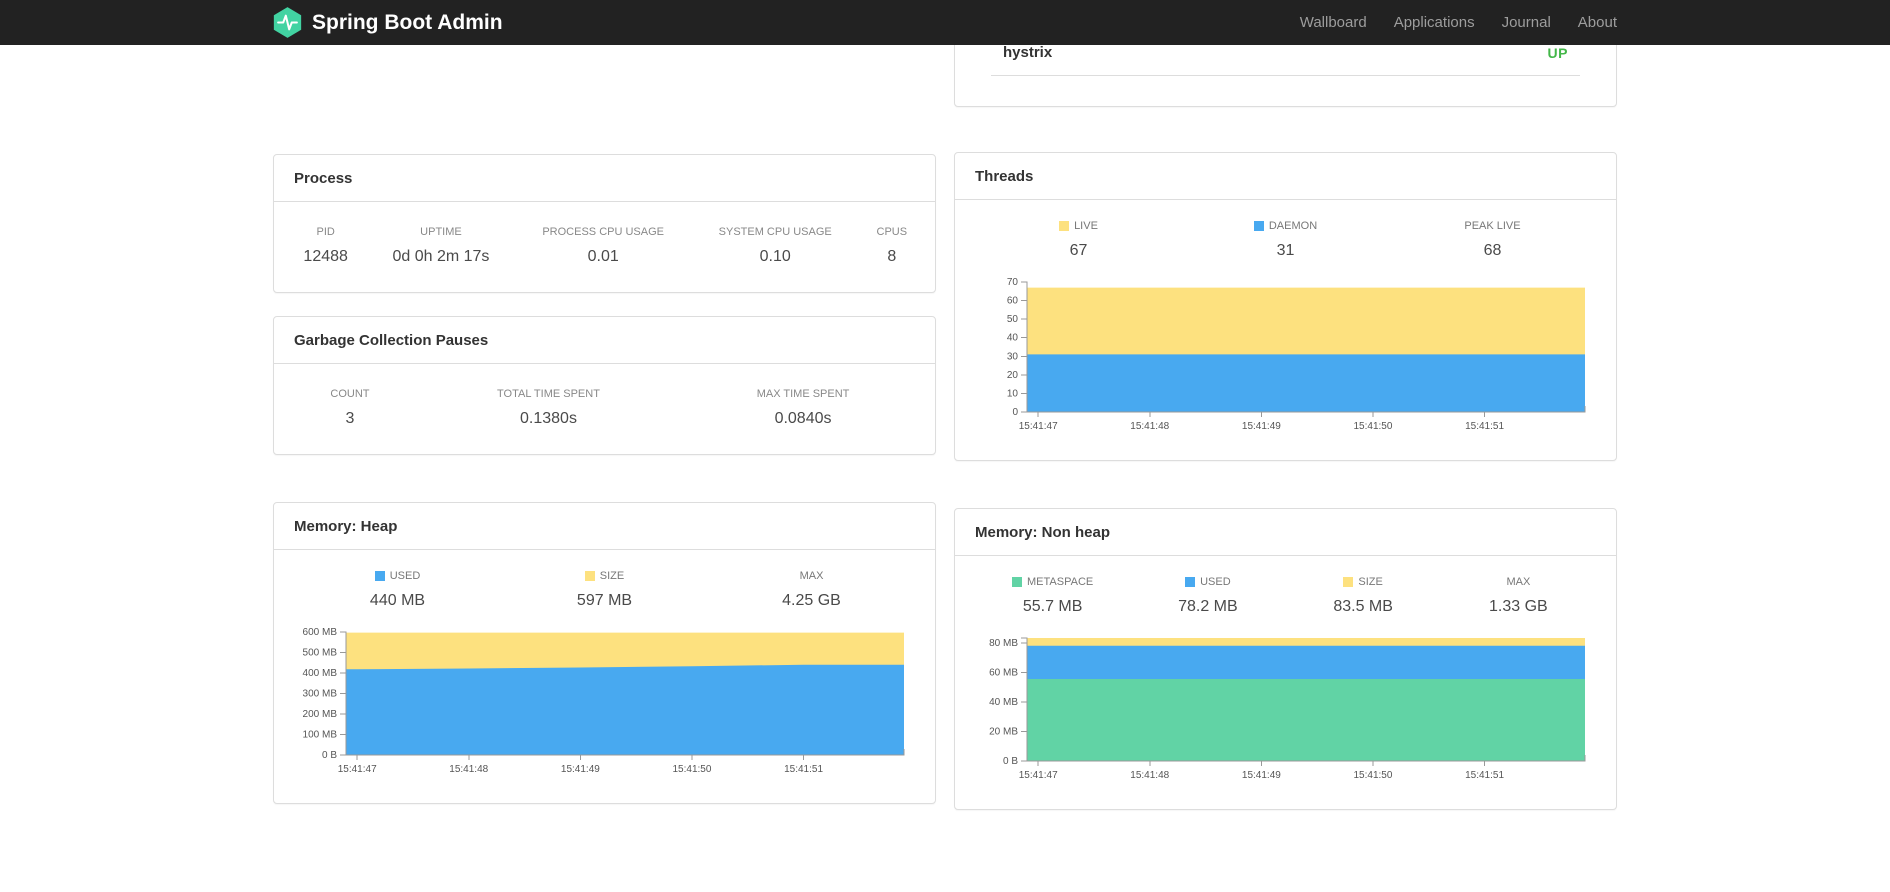 Image resolution: width=1890 pixels, height=892 pixels. What do you see at coordinates (1285, 226) in the screenshot?
I see `legend-label: DAEMON` at bounding box center [1285, 226].